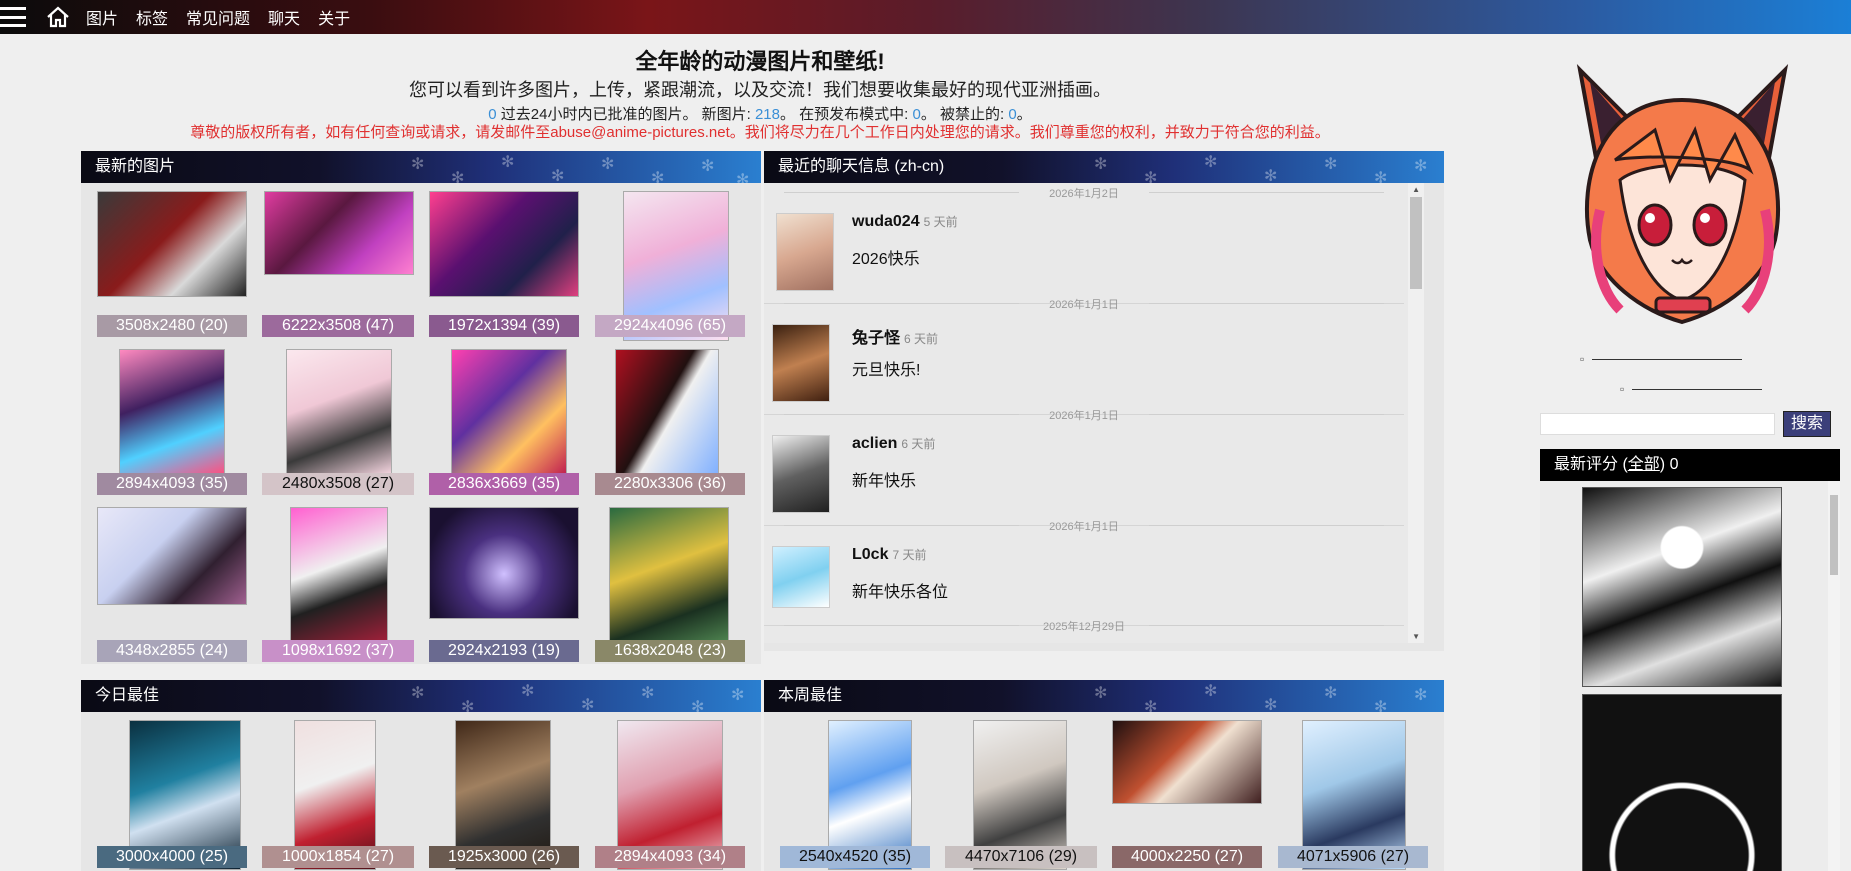 Image resolution: width=1851 pixels, height=871 pixels. Describe the element at coordinates (670, 857) in the screenshot. I see `thumbnail-caption: 2894x4093 (34)` at that location.